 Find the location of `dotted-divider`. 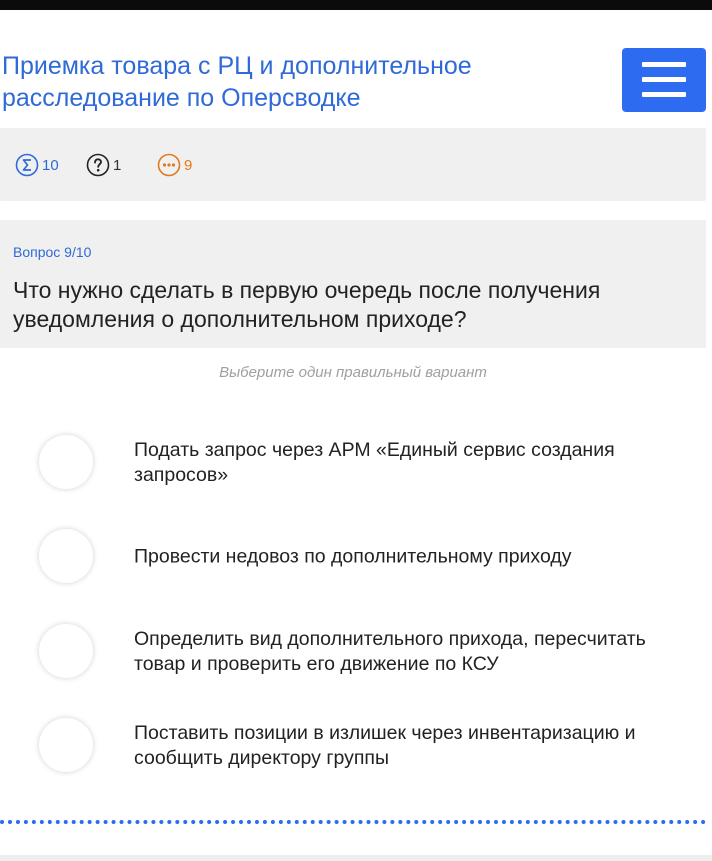

dotted-divider is located at coordinates (353, 822).